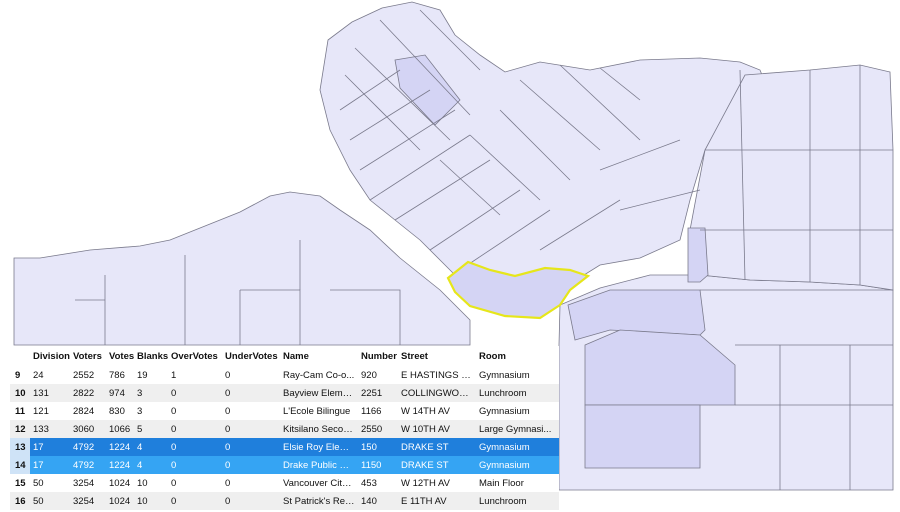 This screenshot has width=900, height=512. Describe the element at coordinates (120, 501) in the screenshot. I see `cell-votes: 1024` at that location.